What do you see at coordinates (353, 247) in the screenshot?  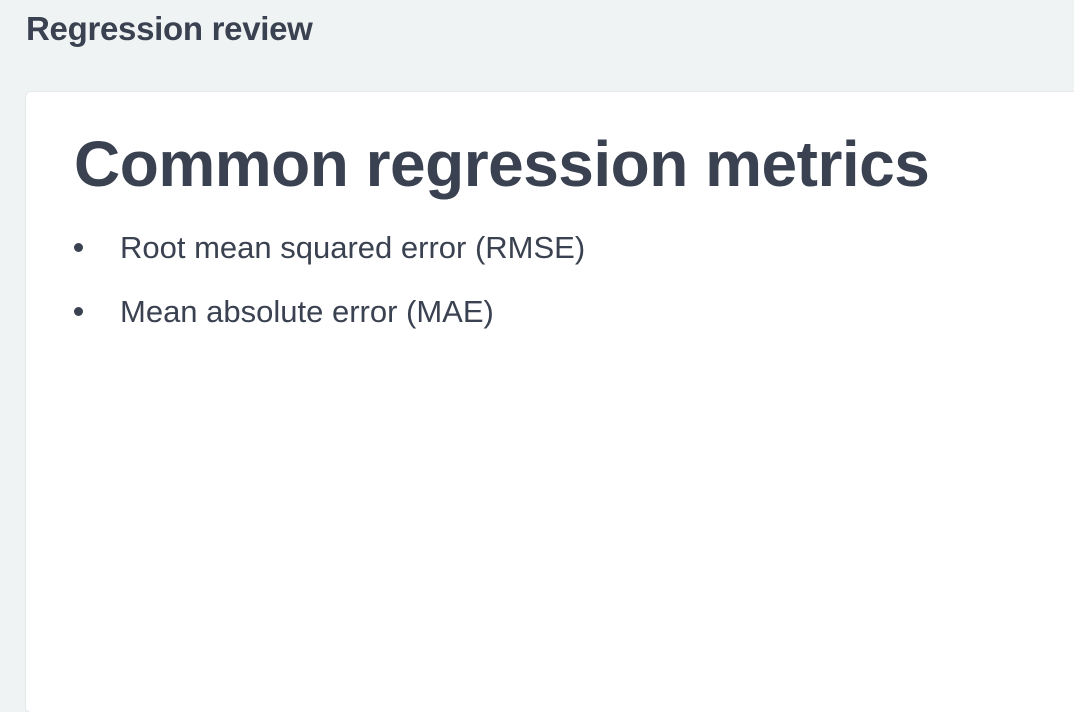 I see `bullet-text: Root mean squared error (RMSE)` at bounding box center [353, 247].